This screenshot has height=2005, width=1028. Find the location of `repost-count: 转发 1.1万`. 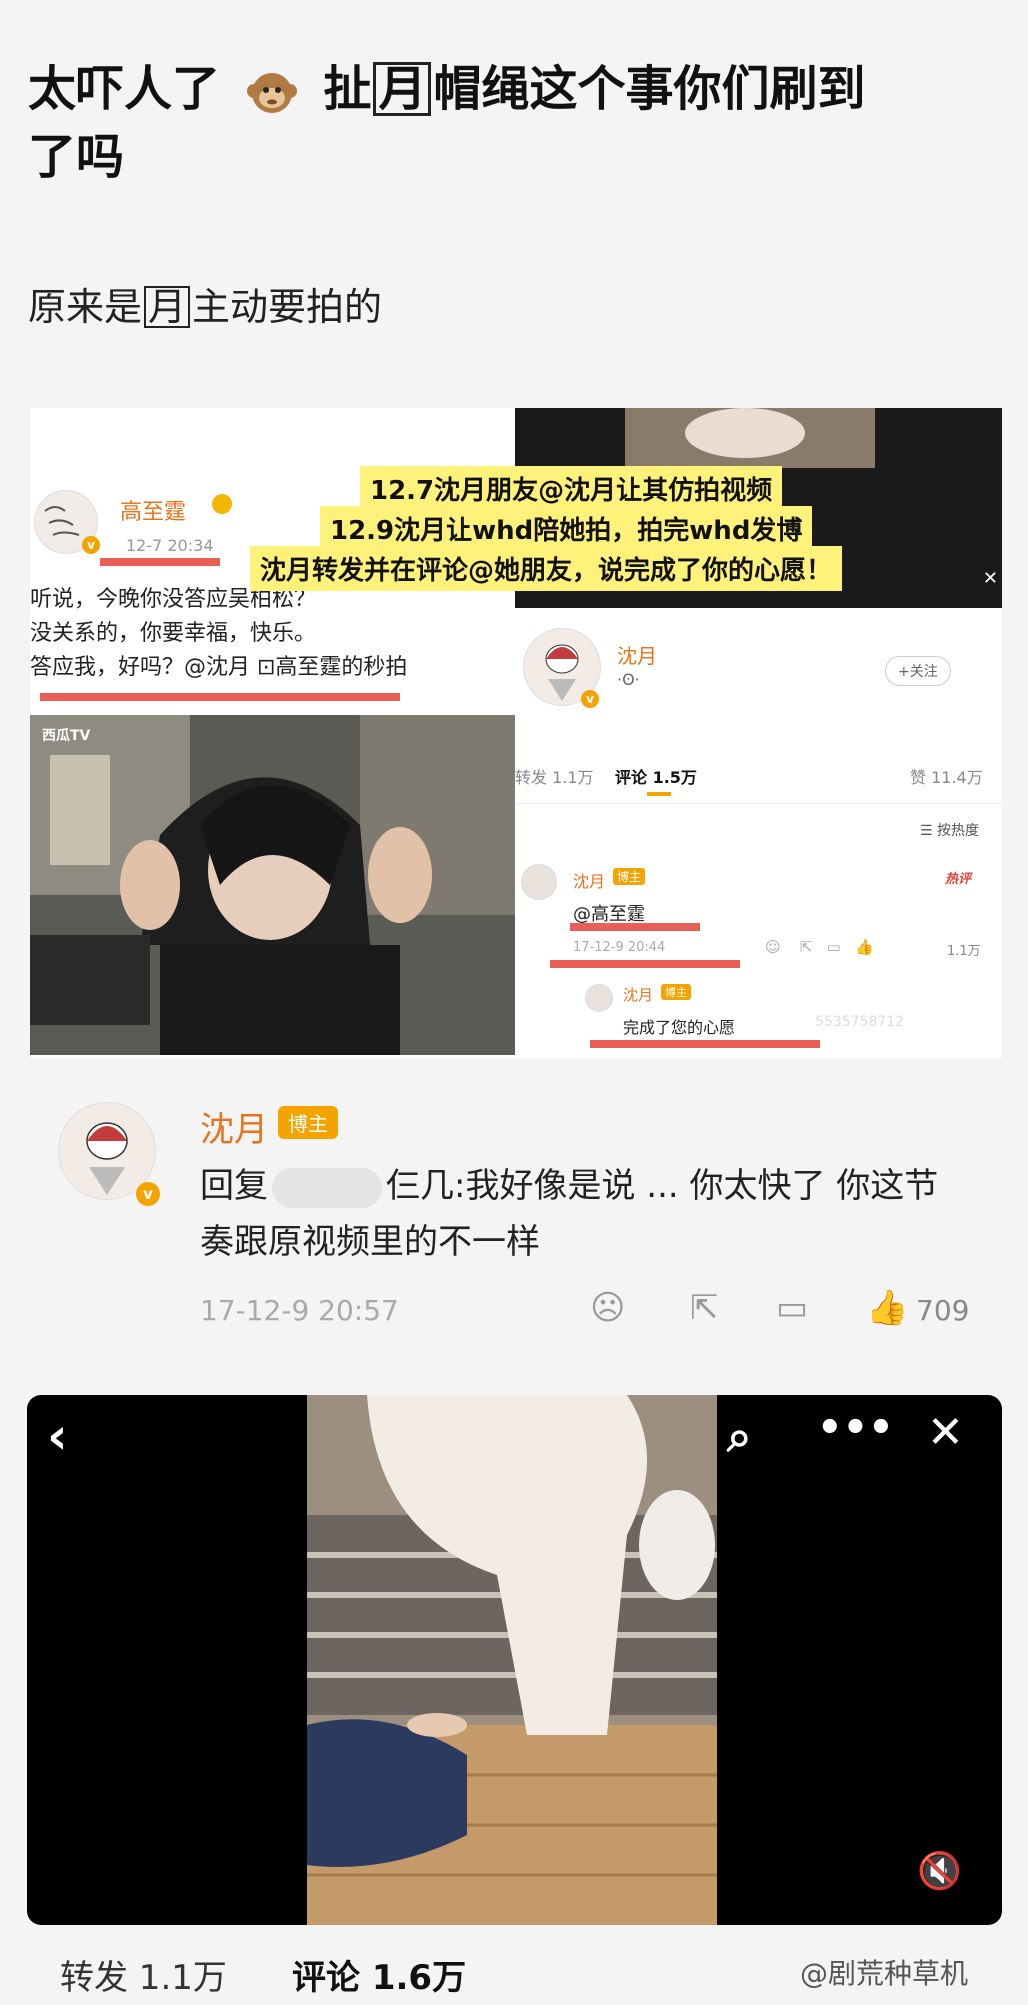

repost-count: 转发 1.1万 is located at coordinates (143, 1974).